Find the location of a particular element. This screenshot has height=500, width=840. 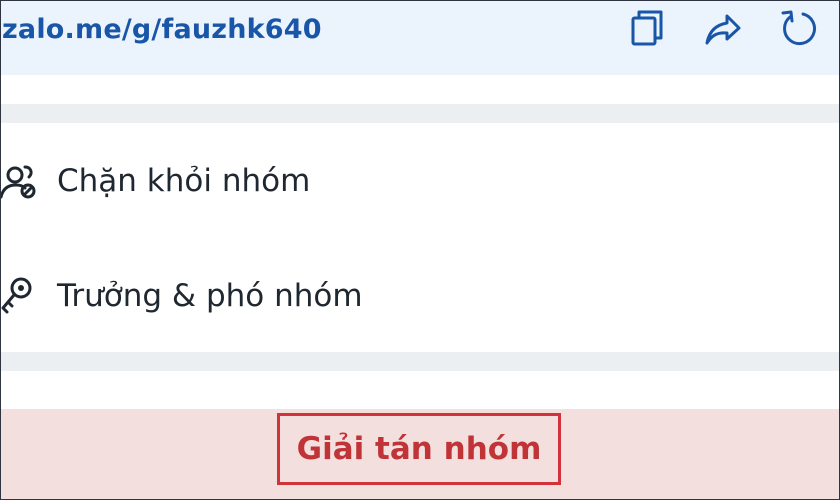

disband-group-button: Giải tán nhóm is located at coordinates (419, 449).